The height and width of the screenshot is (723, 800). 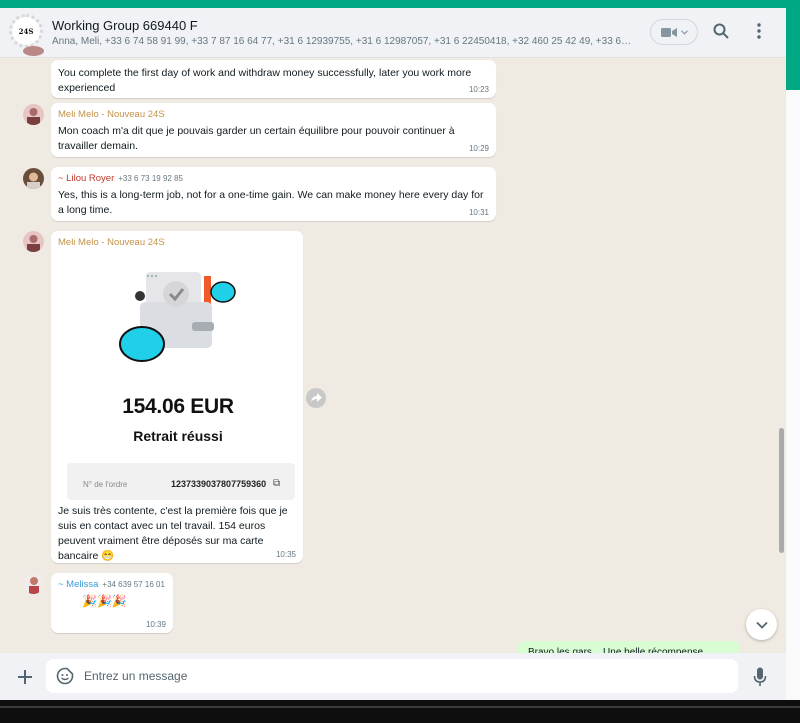 I want to click on microphone-icon, so click(x=760, y=676).